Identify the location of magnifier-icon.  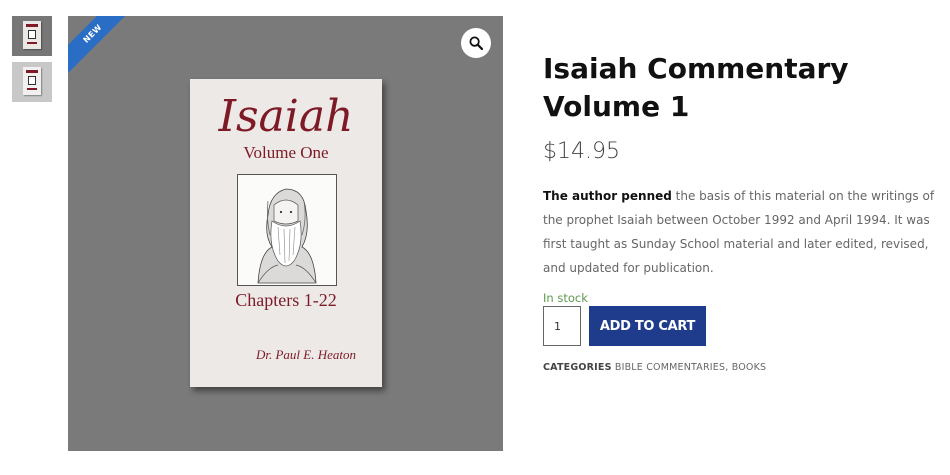
(476, 43).